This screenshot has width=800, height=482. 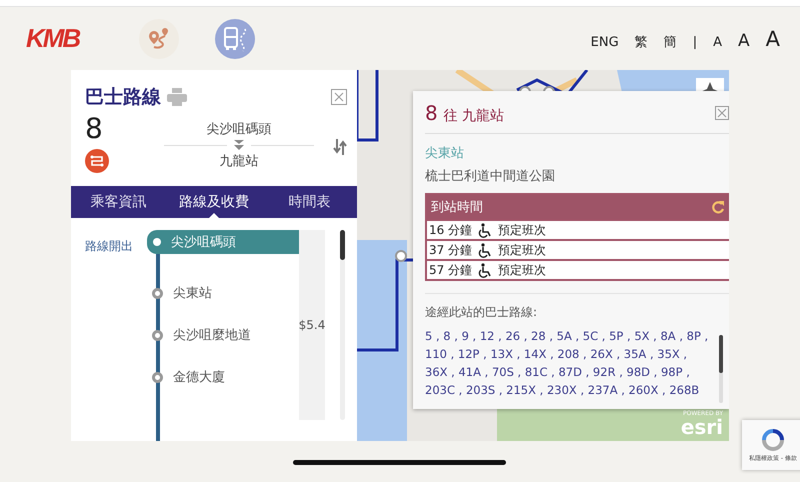 What do you see at coordinates (223, 335) in the screenshot?
I see `stop-item: 尖沙咀麼地道` at bounding box center [223, 335].